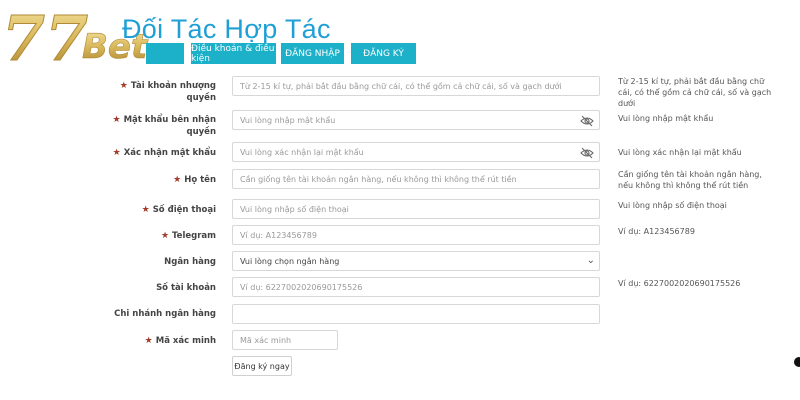 Image resolution: width=800 pixels, height=400 pixels. What do you see at coordinates (416, 287) in the screenshot?
I see `account-number-input: Ví dụ: 6227002020690175526` at bounding box center [416, 287].